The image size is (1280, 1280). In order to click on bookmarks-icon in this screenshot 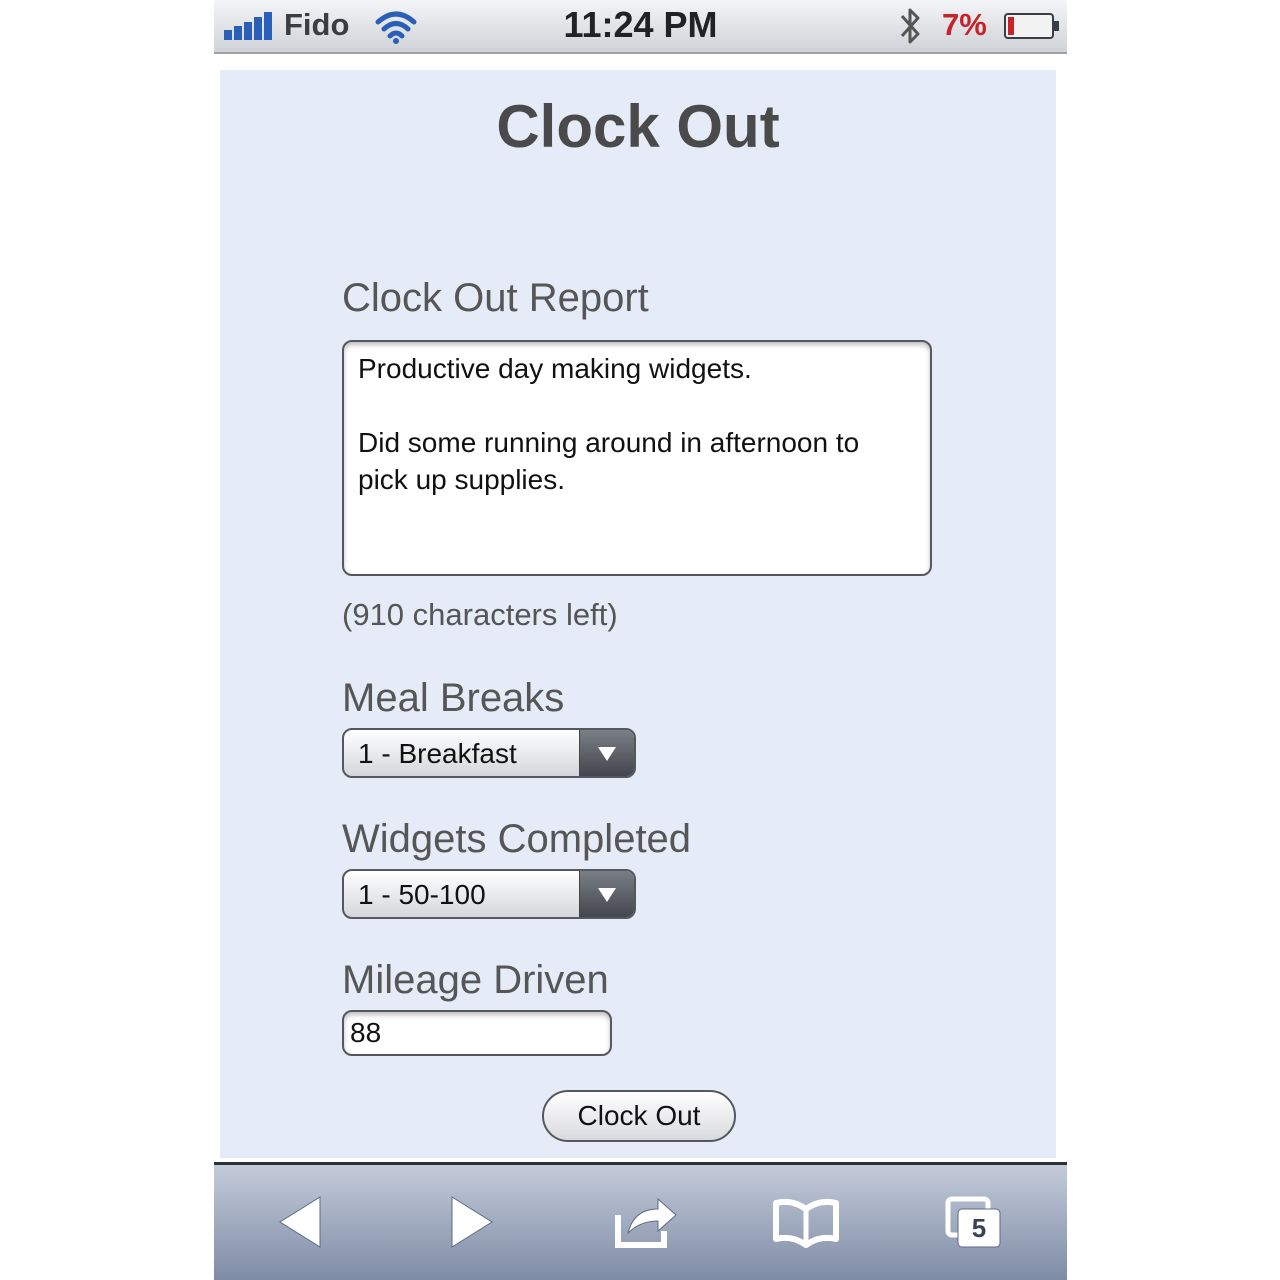, I will do `click(806, 1222)`.